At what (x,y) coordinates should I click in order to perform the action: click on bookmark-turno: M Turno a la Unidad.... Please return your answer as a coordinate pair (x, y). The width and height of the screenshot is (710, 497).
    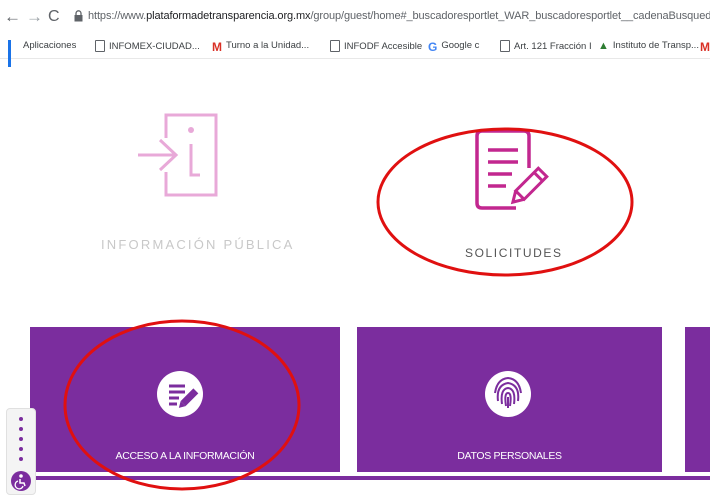
    Looking at the image, I should click on (261, 47).